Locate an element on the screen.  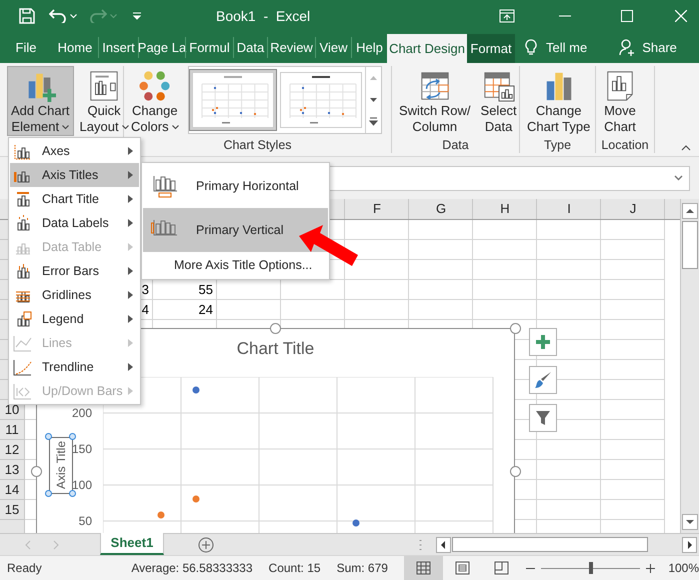
chart-style-thumbnail is located at coordinates (232, 100).